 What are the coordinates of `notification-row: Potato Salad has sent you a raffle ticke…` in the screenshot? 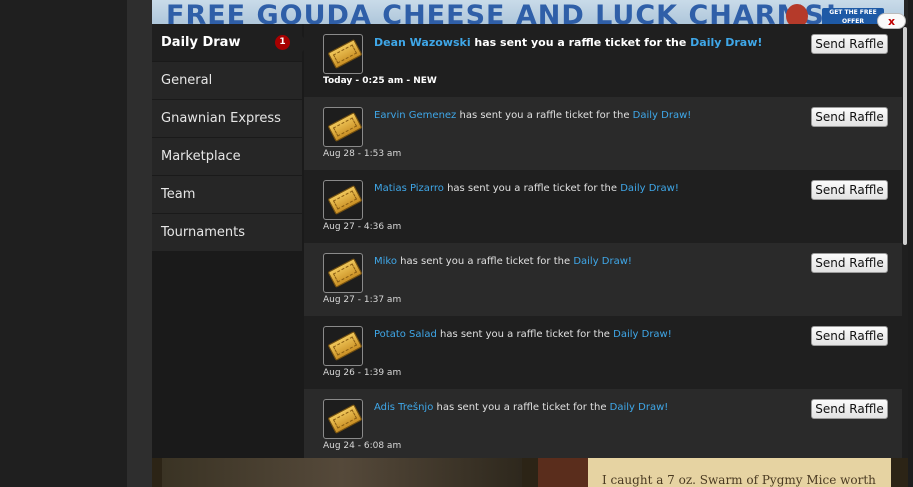 It's located at (603, 352).